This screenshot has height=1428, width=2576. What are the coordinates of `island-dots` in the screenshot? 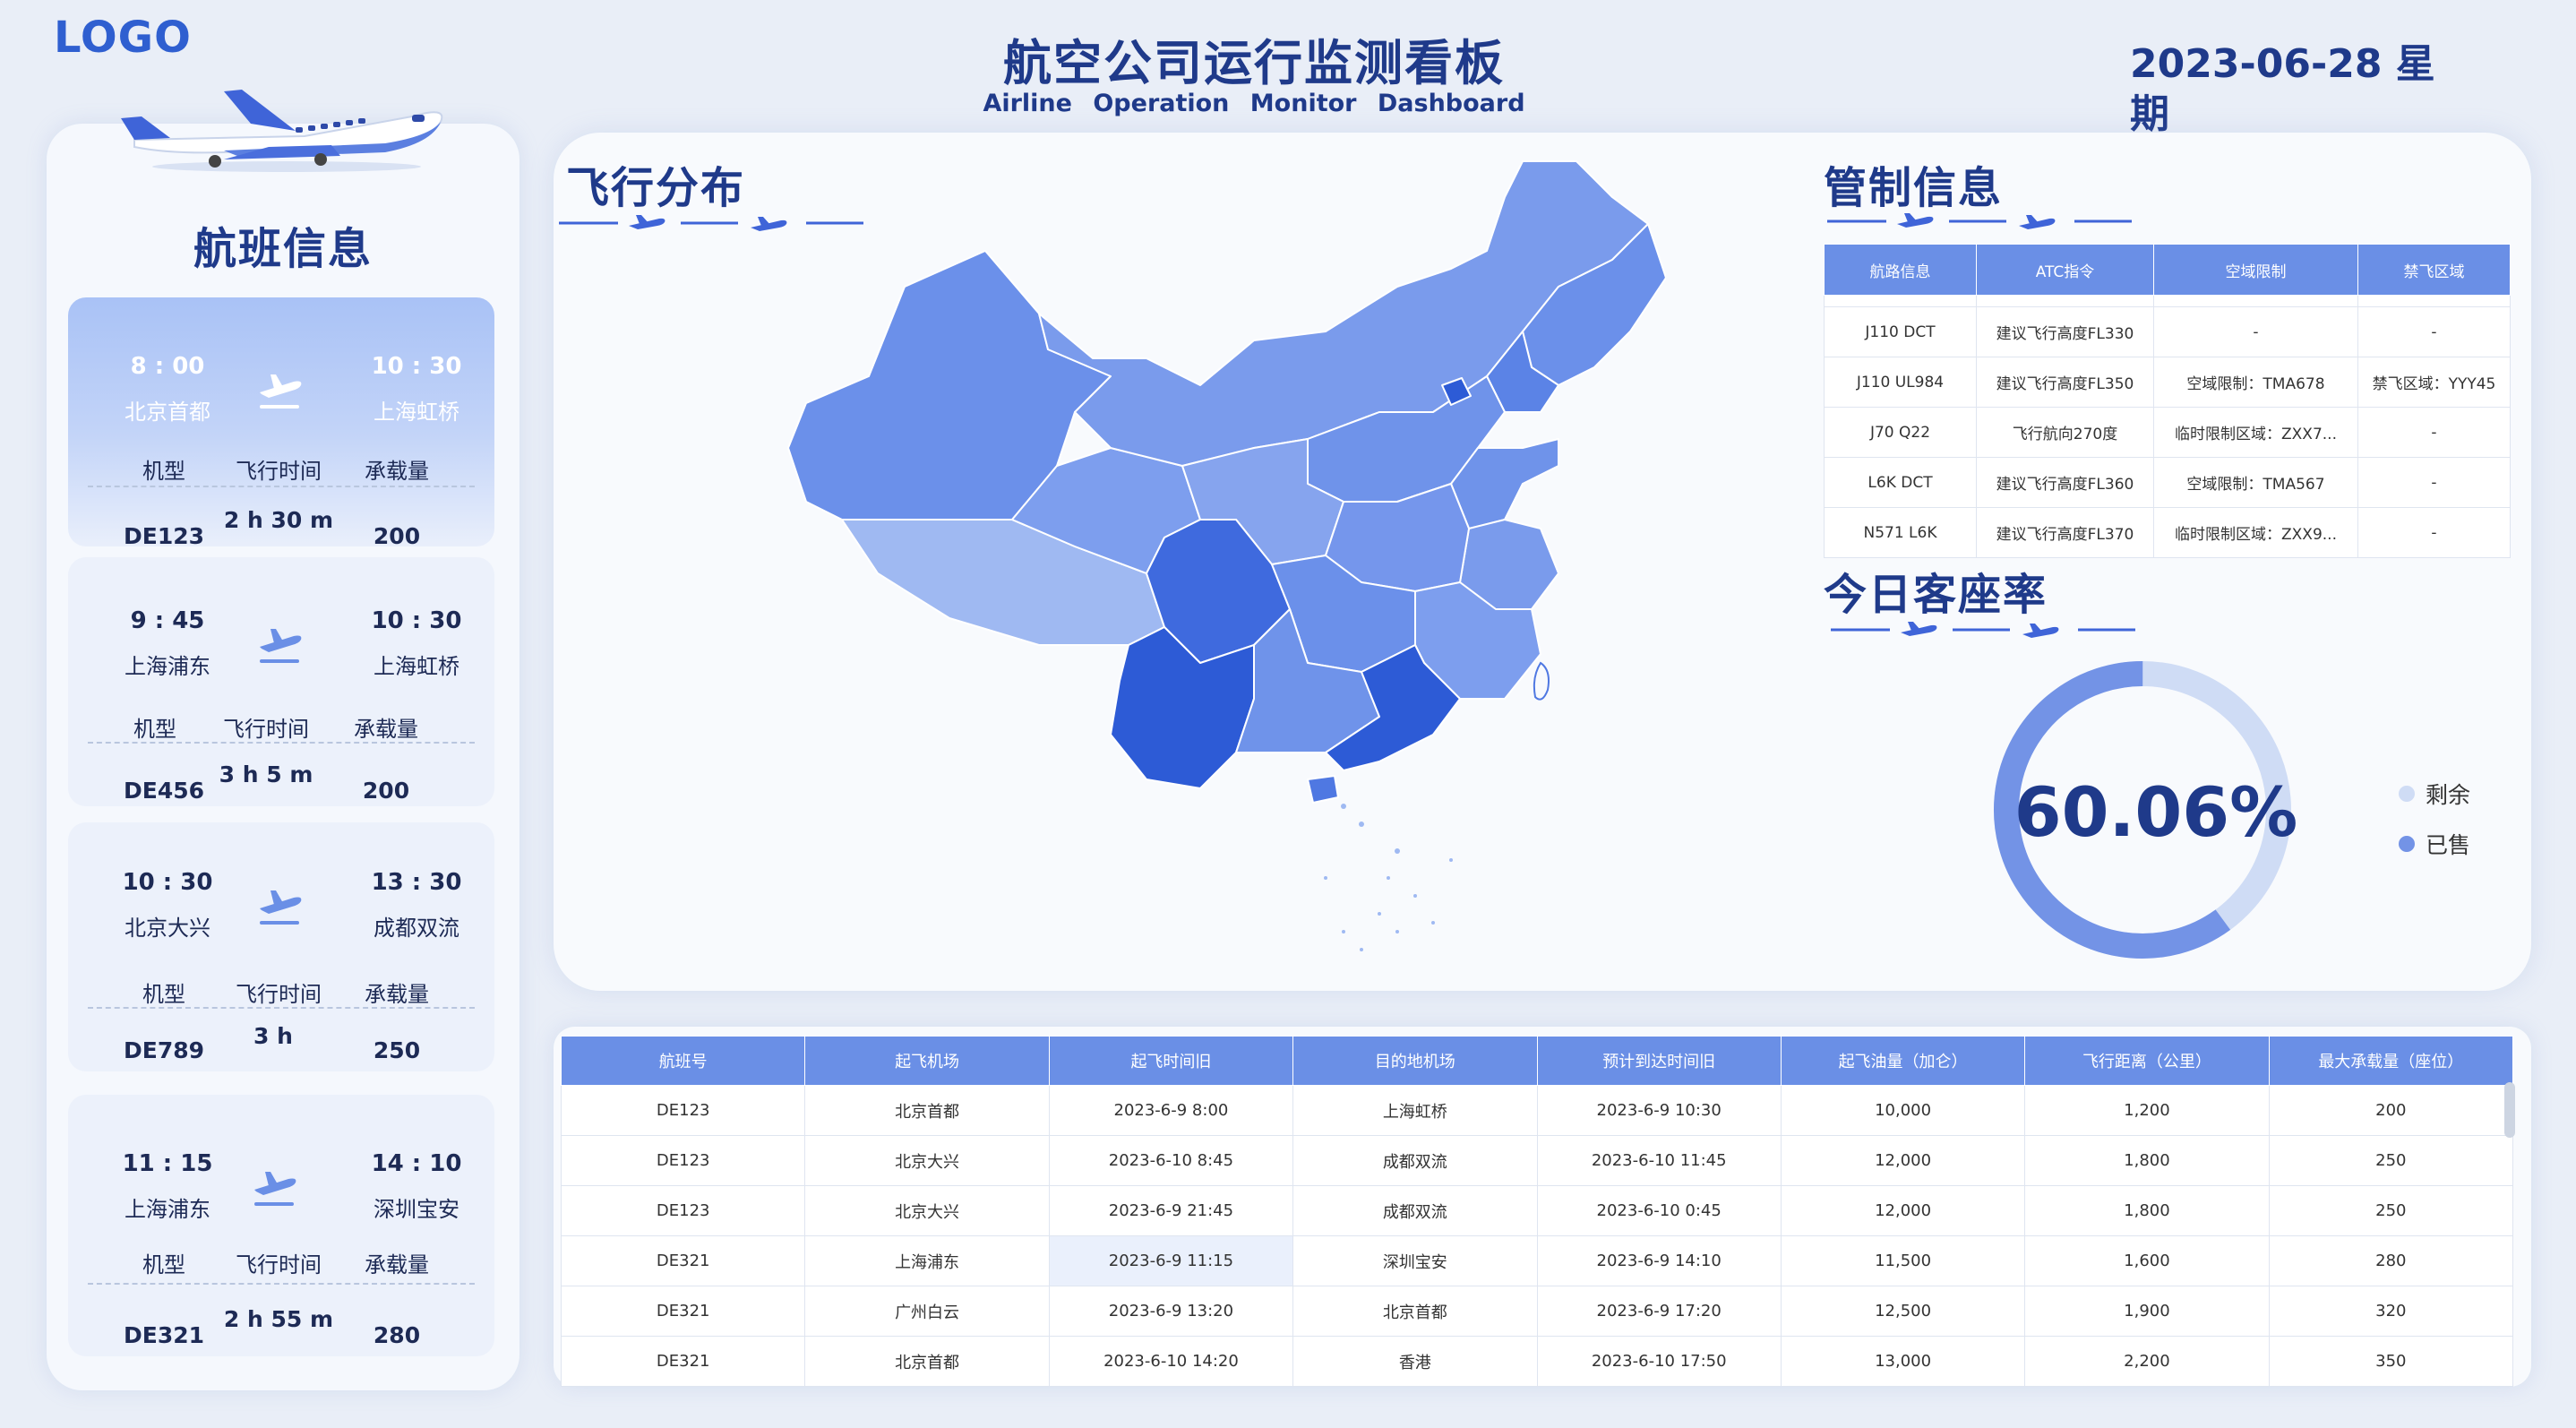 It's located at (1388, 878).